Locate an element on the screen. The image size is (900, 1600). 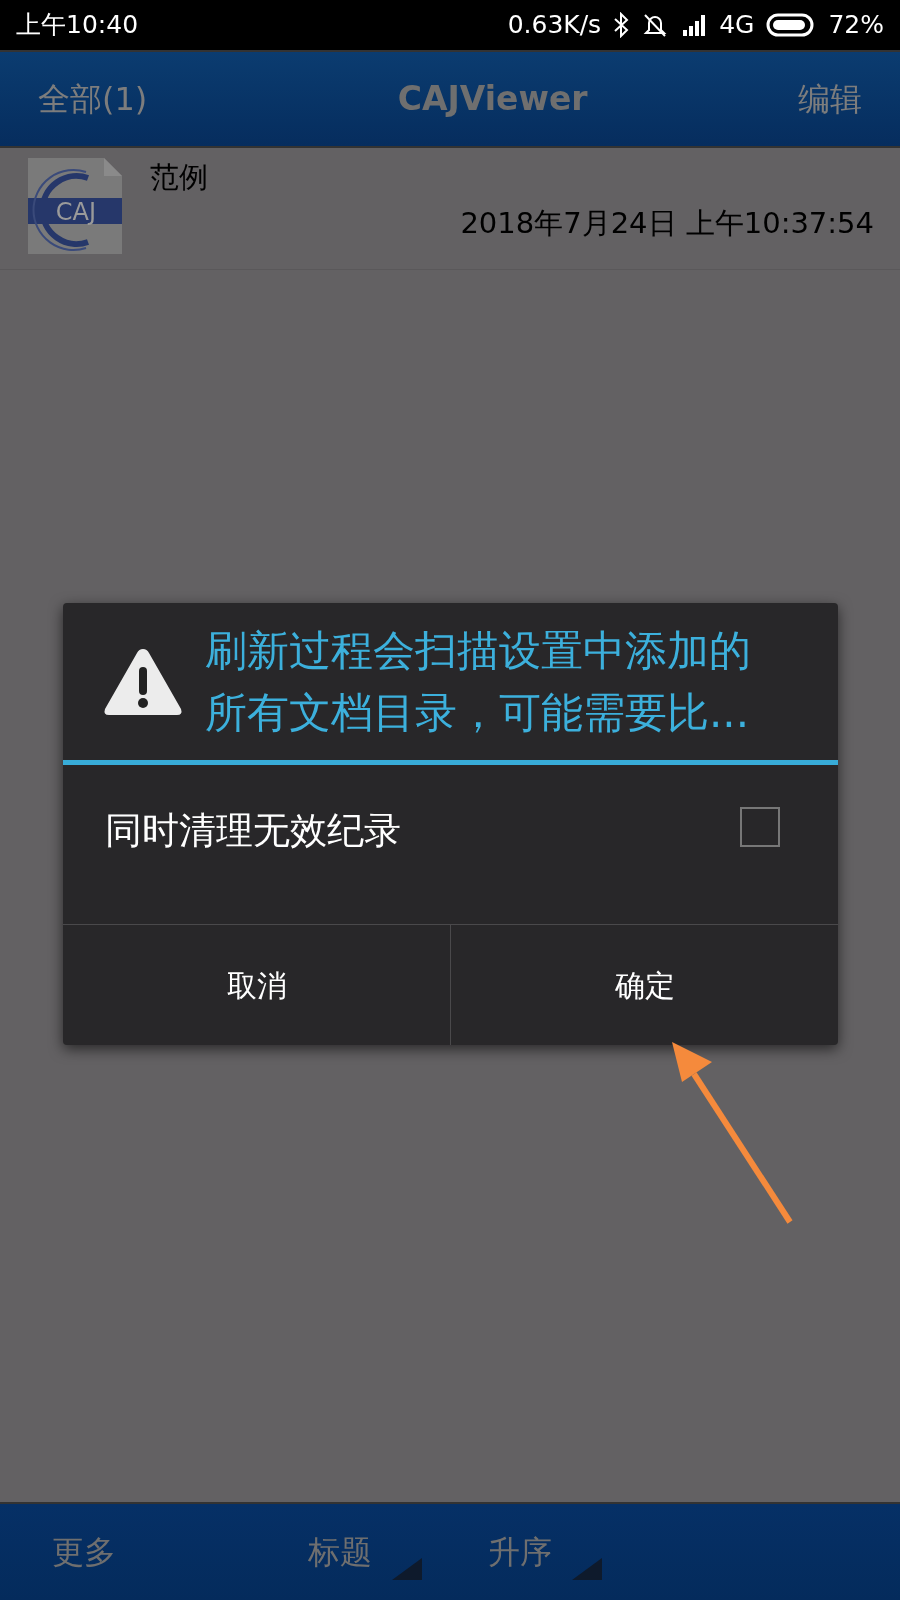
toolbar-button: 标题 is located at coordinates (340, 1552).